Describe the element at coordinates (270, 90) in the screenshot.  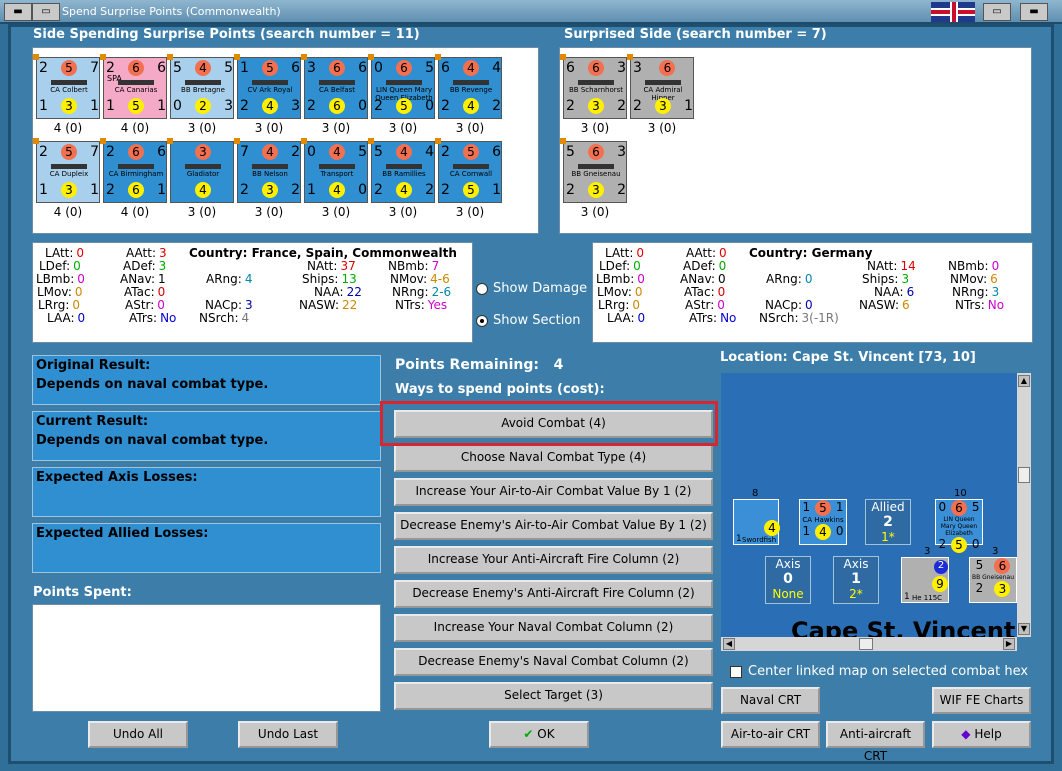
I see `ship-name: CV Ark Royal` at that location.